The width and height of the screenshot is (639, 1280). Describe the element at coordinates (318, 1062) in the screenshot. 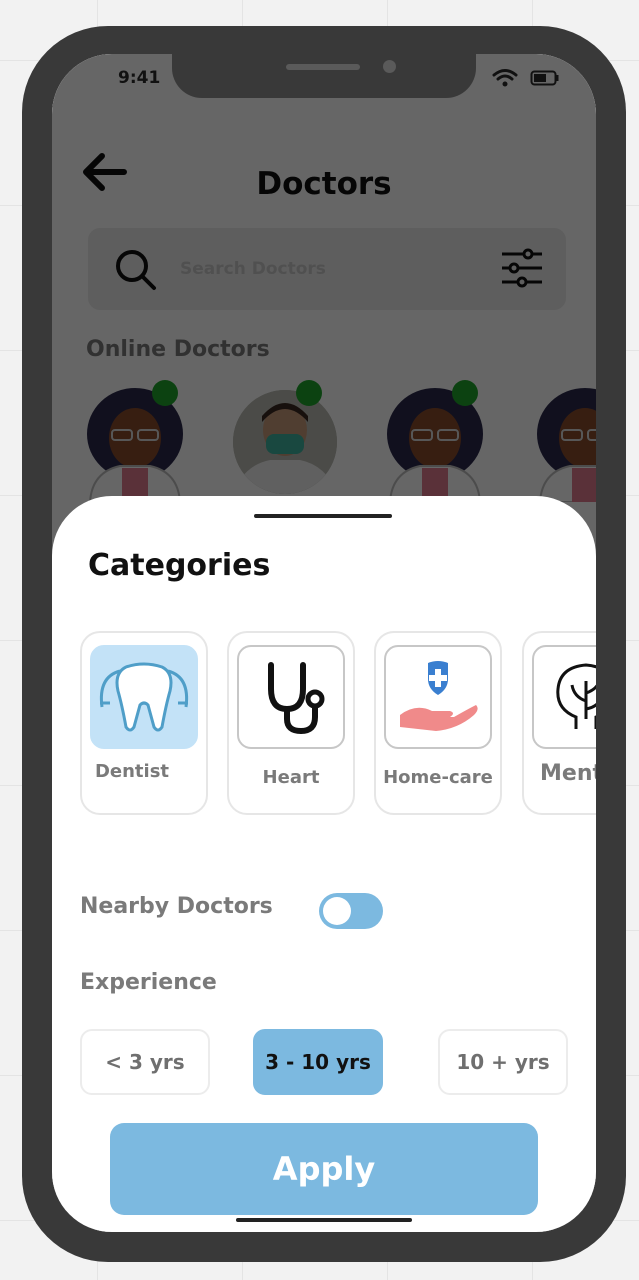

I see `experience-option-3-to-10: 3 - 10 yrs` at that location.